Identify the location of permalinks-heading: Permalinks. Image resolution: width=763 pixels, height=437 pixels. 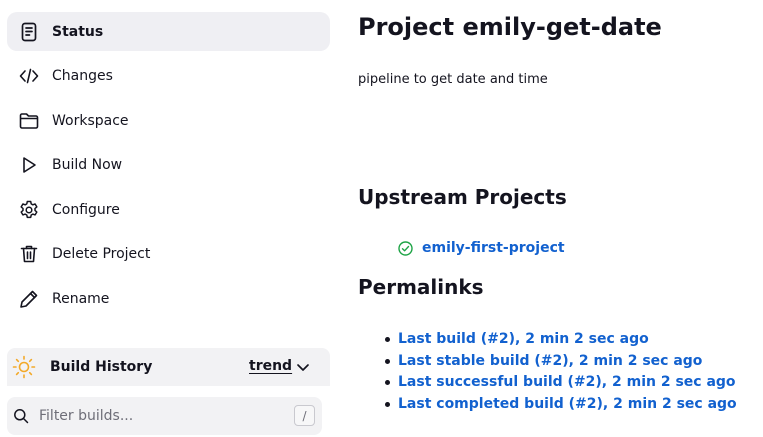
(421, 287).